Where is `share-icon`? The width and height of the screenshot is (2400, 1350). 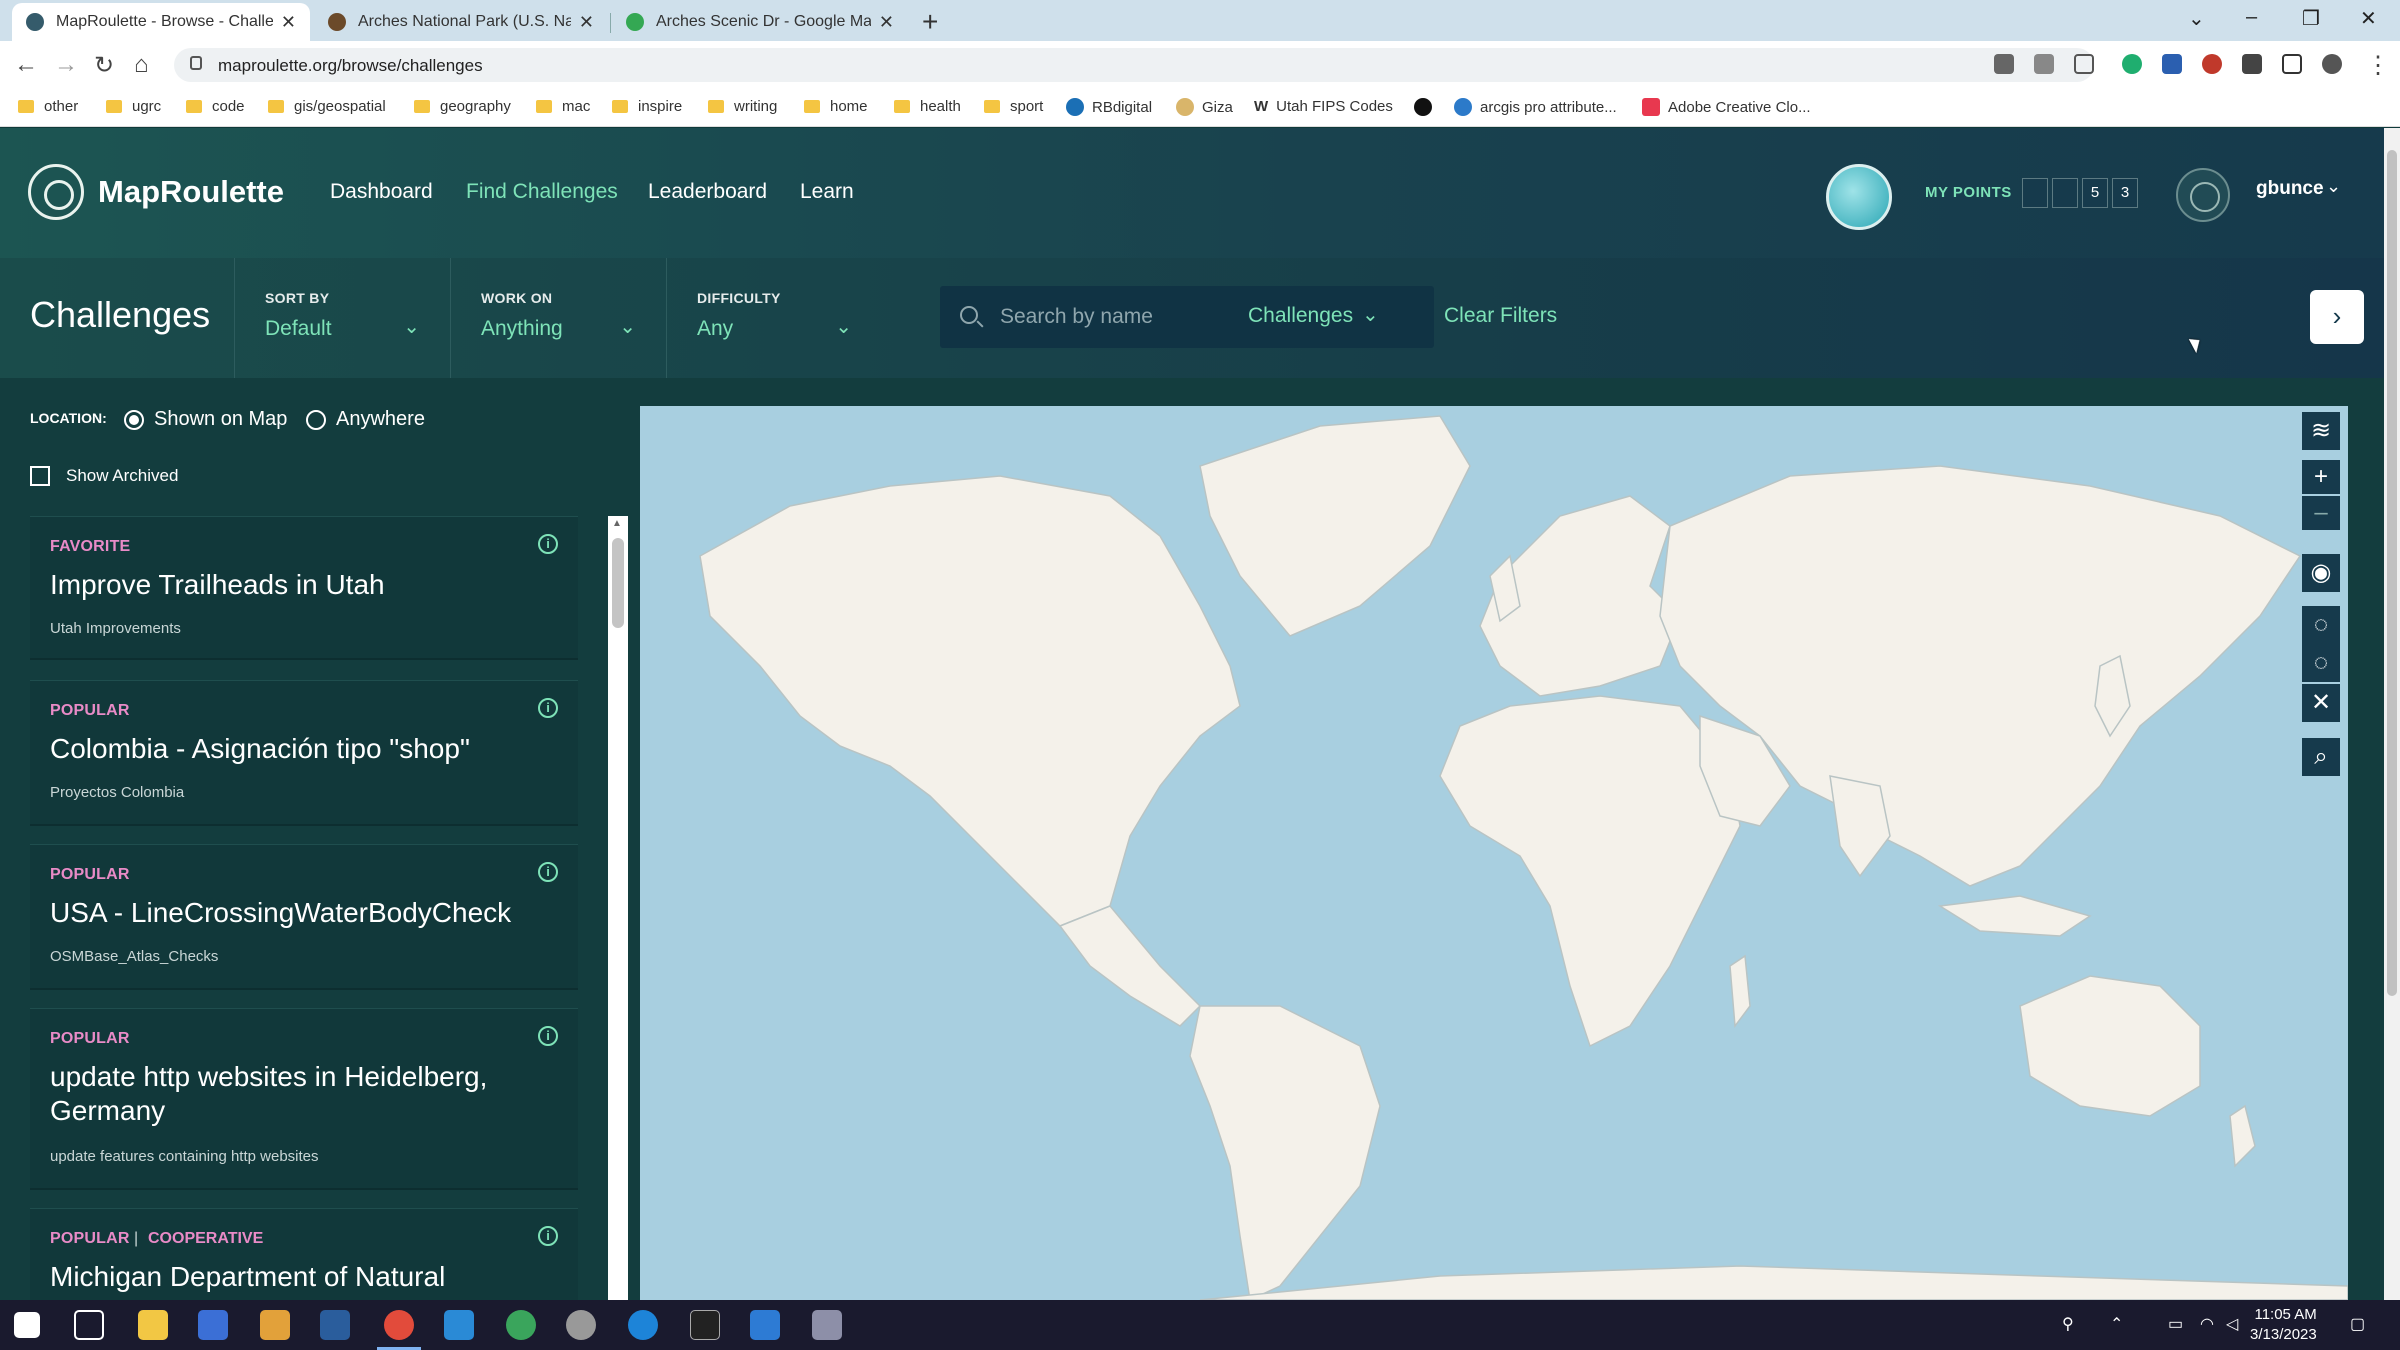
share-icon is located at coordinates (2044, 64).